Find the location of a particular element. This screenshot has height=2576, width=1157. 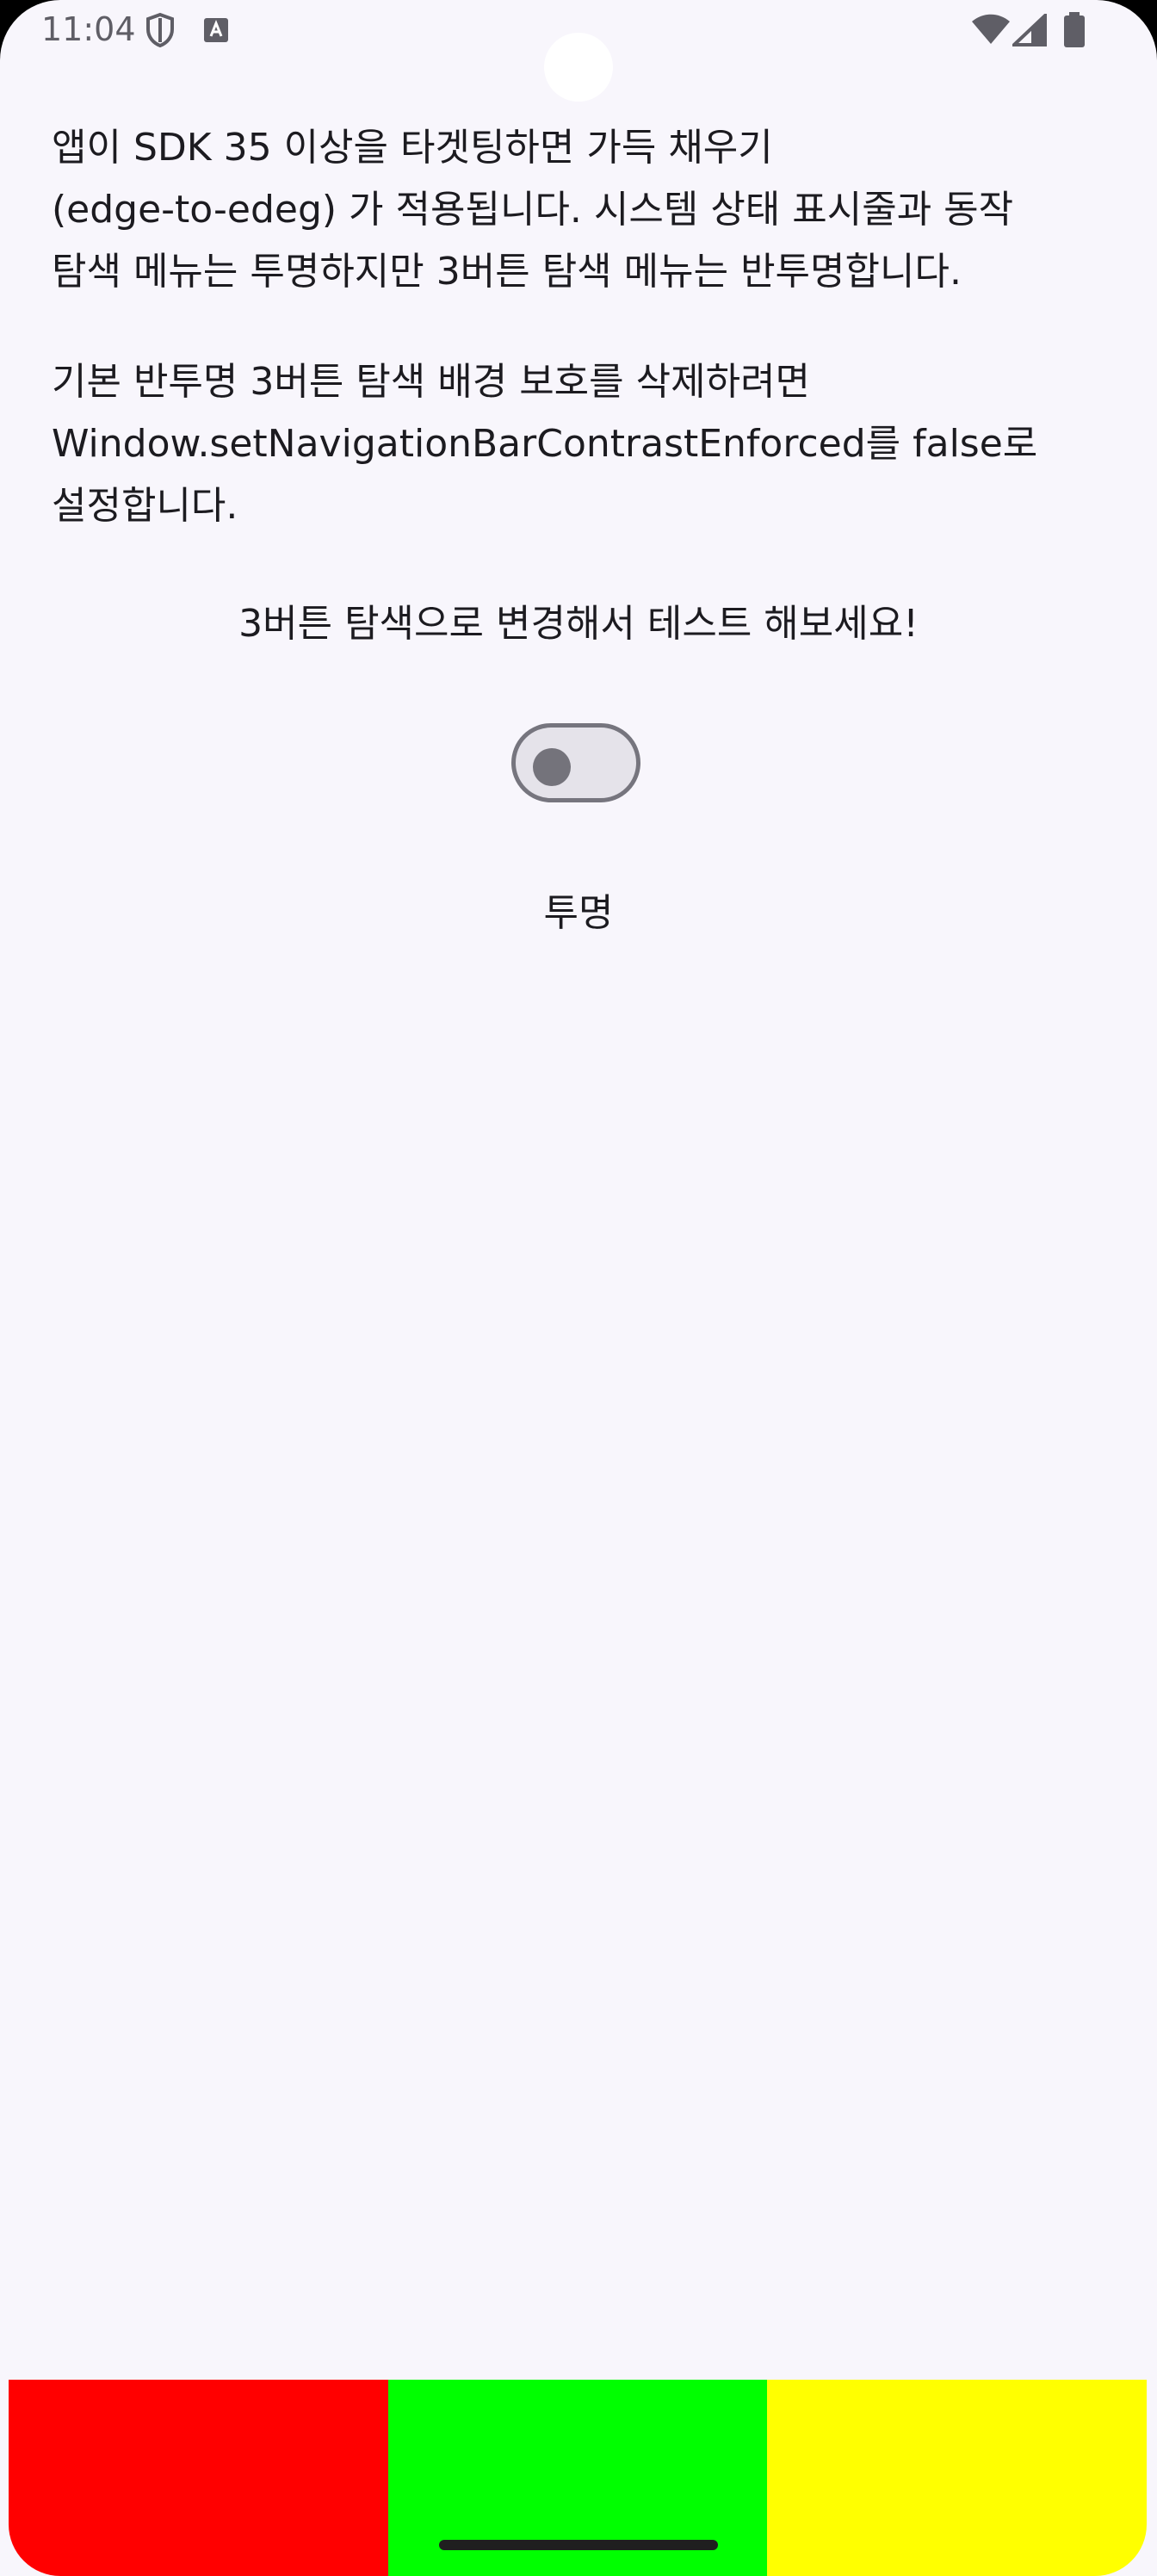

wifi-icon is located at coordinates (991, 31).